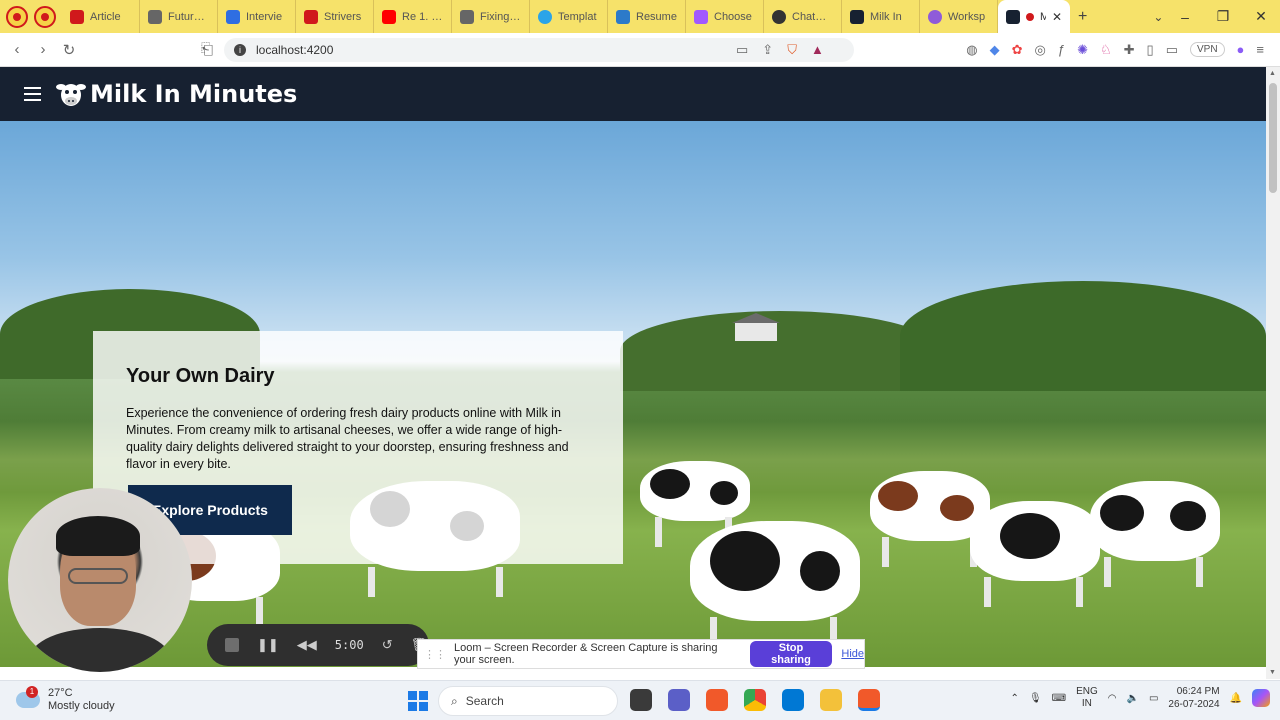  What do you see at coordinates (1260, 49) in the screenshot?
I see `menu-icon: ≡` at bounding box center [1260, 49].